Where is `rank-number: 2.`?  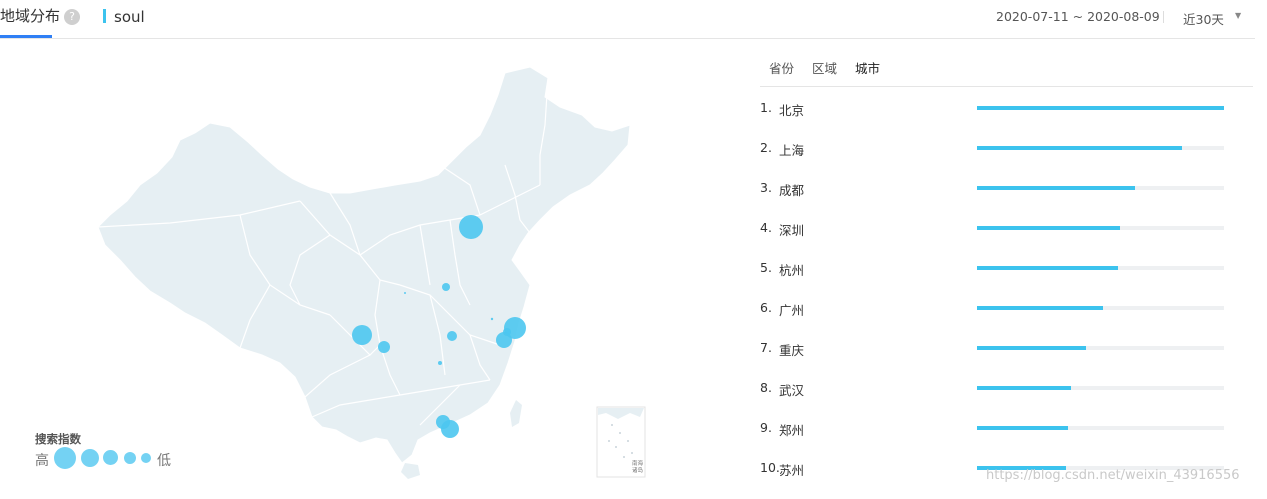
rank-number: 2. is located at coordinates (766, 147).